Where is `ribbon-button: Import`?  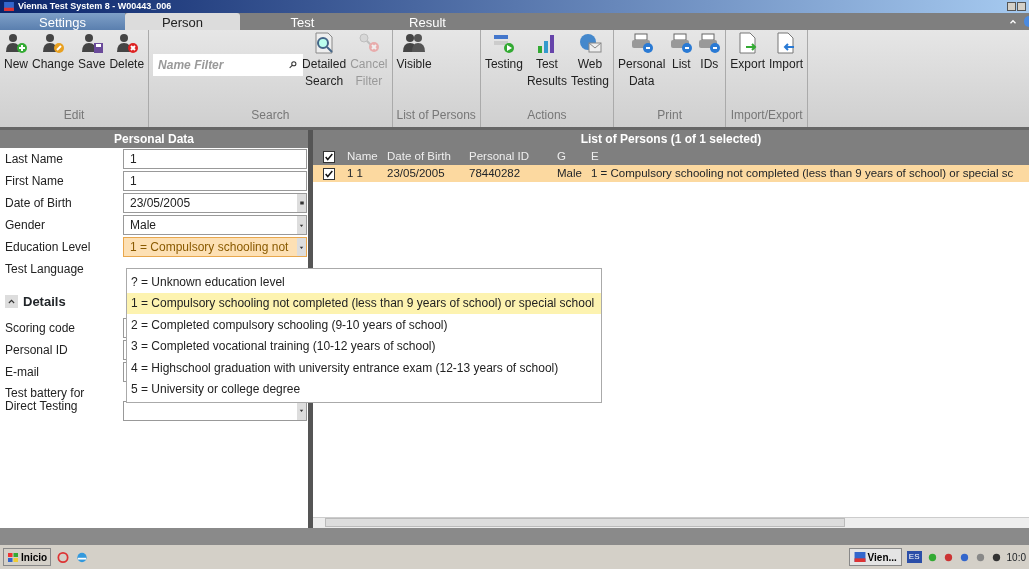
ribbon-button: Import is located at coordinates (786, 52).